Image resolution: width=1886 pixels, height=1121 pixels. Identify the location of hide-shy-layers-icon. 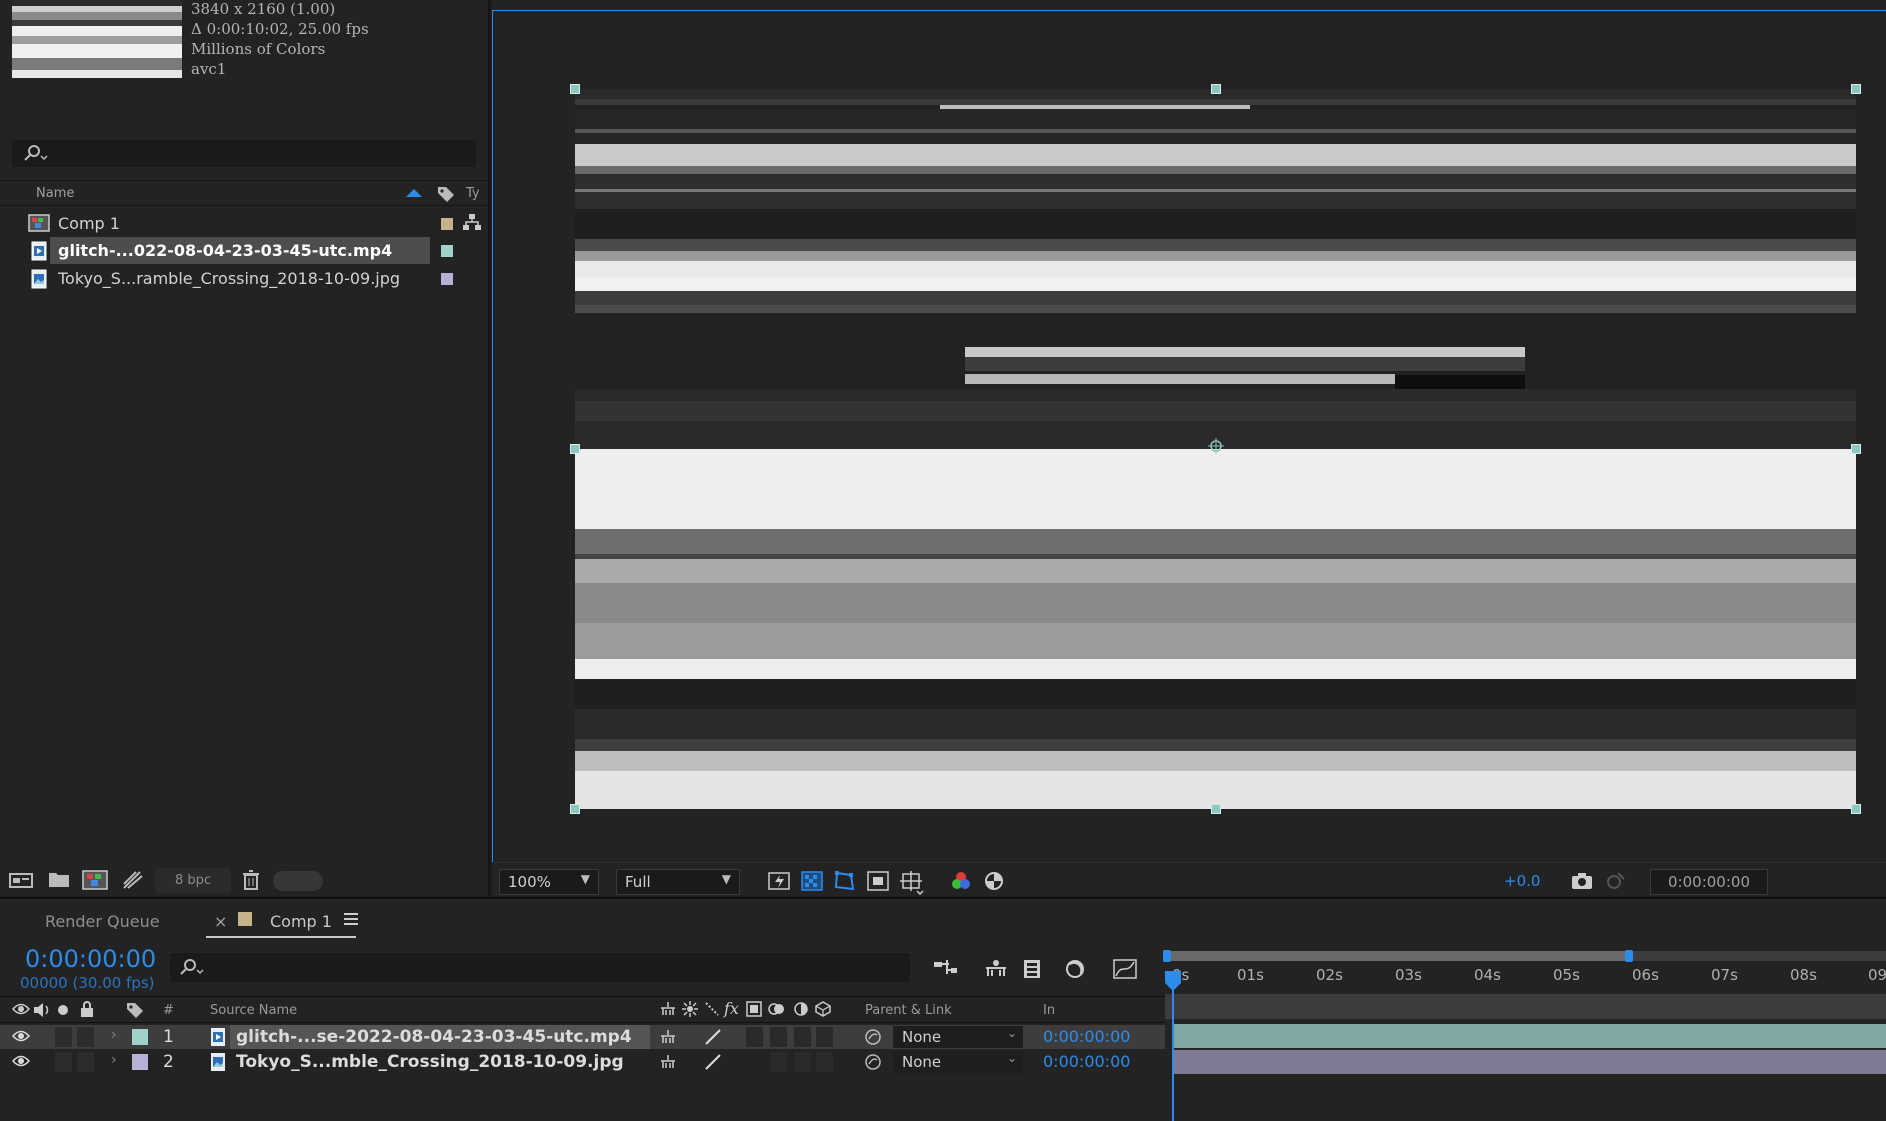
(1033, 969).